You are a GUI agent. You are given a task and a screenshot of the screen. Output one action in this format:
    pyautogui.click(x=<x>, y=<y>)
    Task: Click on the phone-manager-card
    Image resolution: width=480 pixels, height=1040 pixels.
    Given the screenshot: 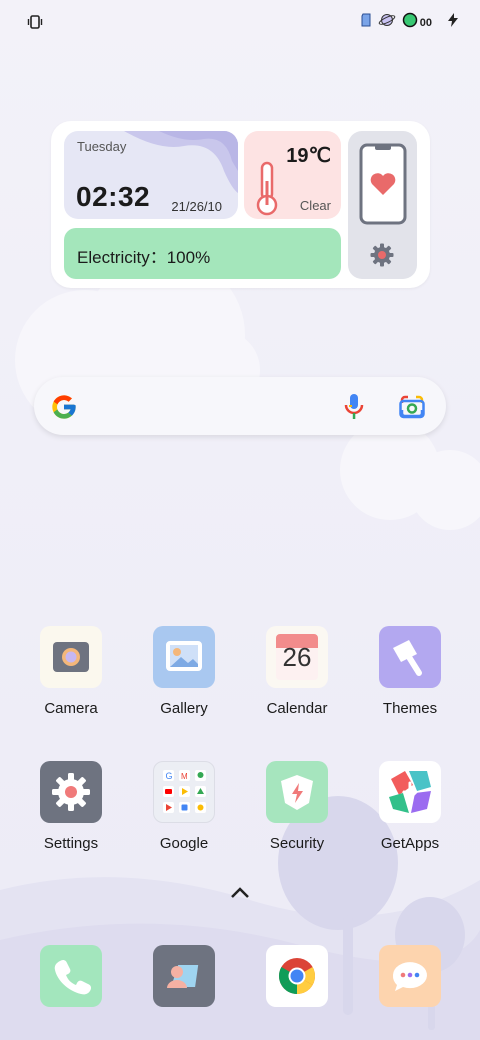 What is the action you would take?
    pyautogui.click(x=382, y=205)
    